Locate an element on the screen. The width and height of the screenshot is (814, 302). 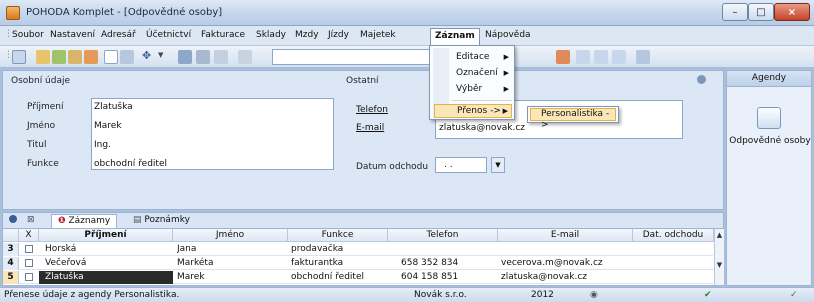
copy-icon is located at coordinates (221, 57).